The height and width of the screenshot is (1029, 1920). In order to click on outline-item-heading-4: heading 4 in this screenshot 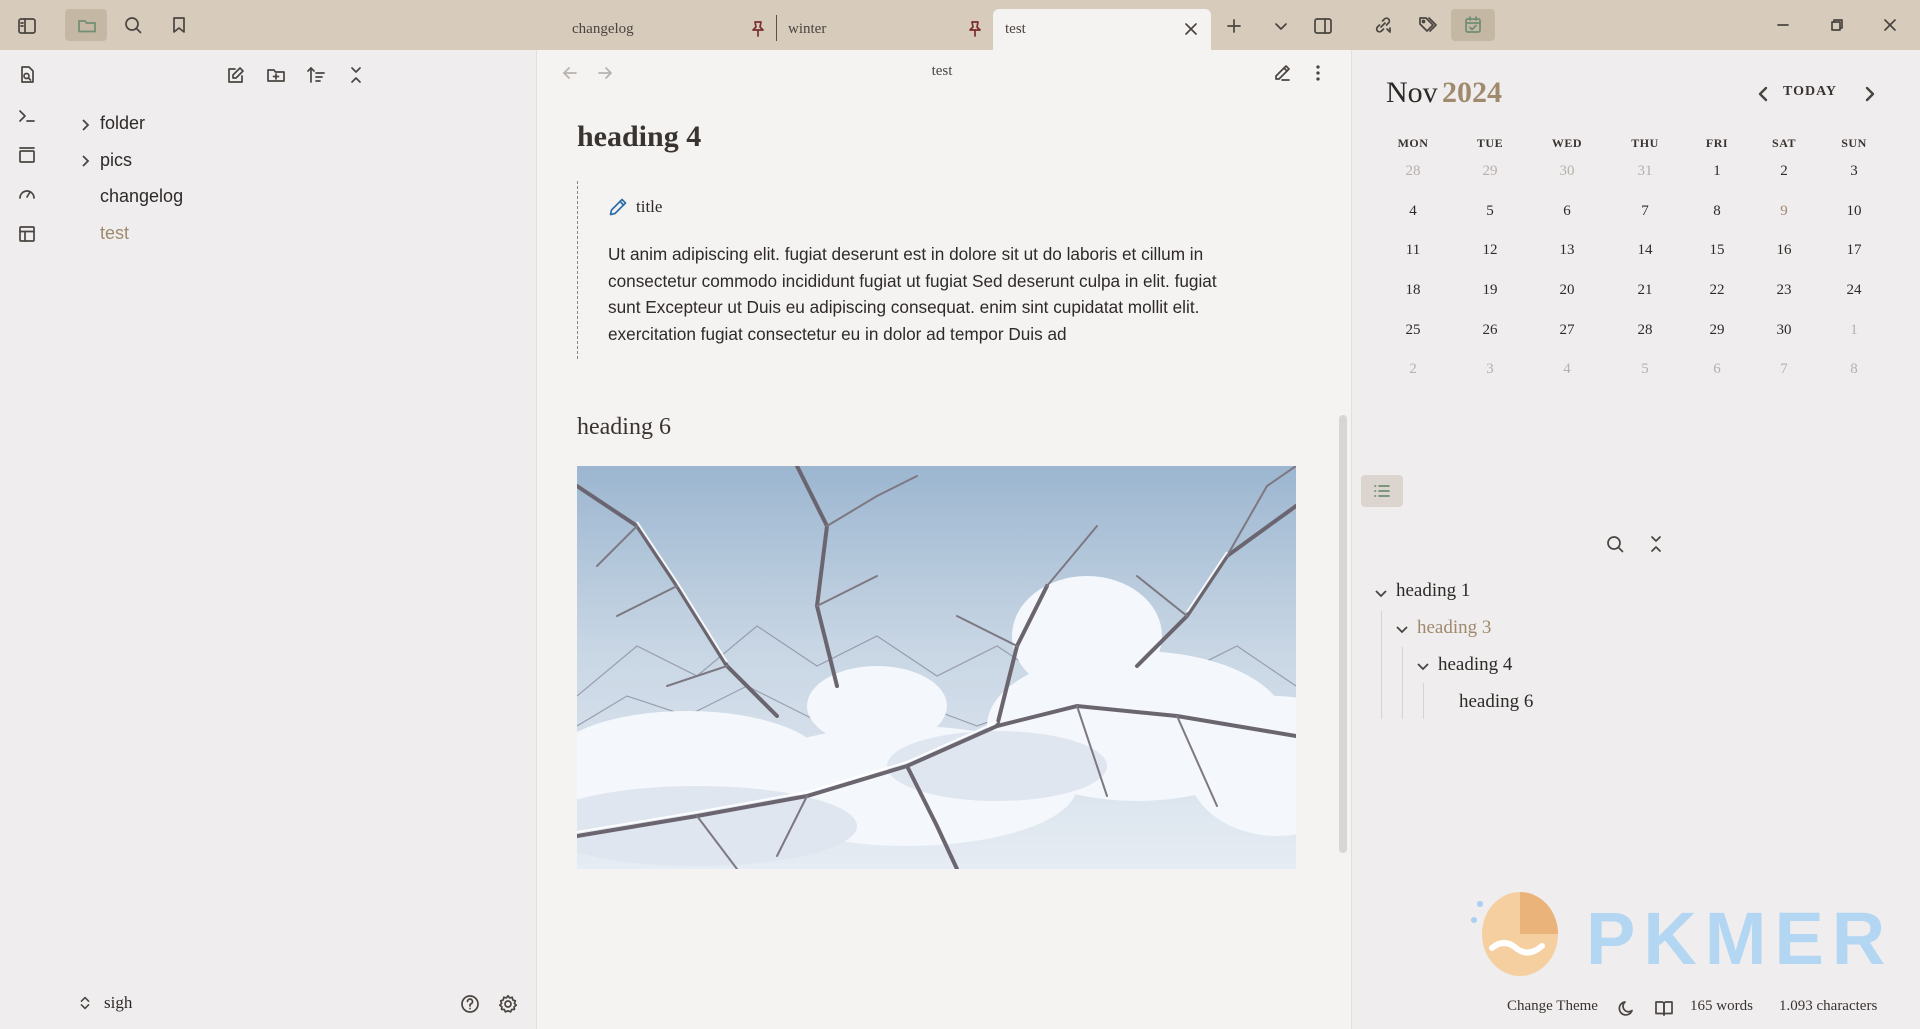, I will do `click(1475, 665)`.